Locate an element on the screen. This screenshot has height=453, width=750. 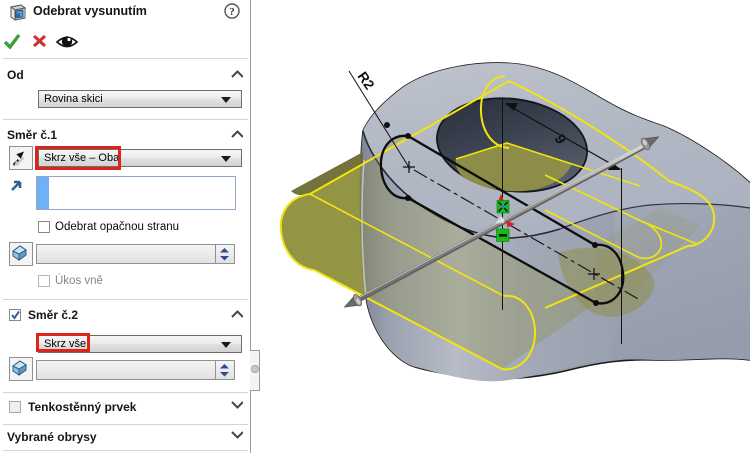
svg-text: R2 is located at coordinates (366, 81).